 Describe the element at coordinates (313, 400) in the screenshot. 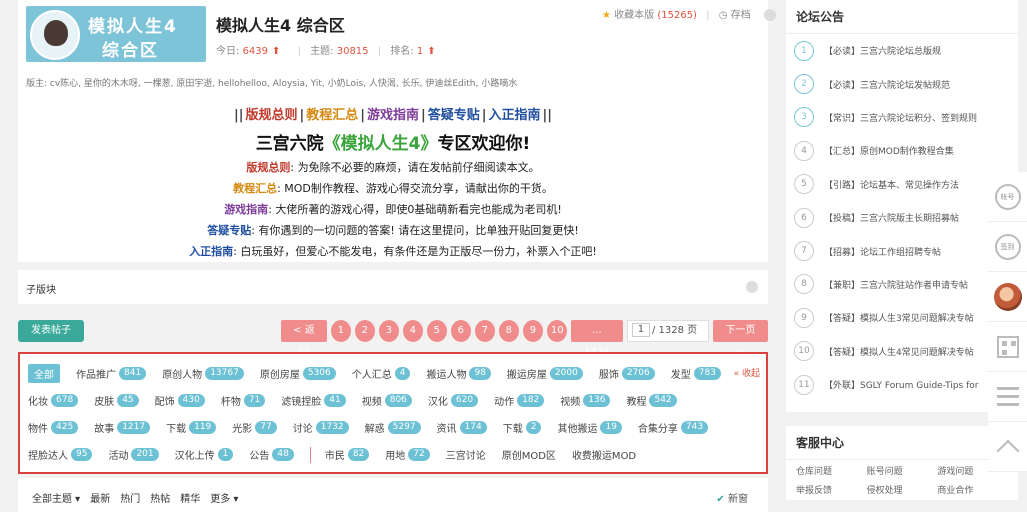

I see `category-tag: 滤镜捏脸 41` at that location.